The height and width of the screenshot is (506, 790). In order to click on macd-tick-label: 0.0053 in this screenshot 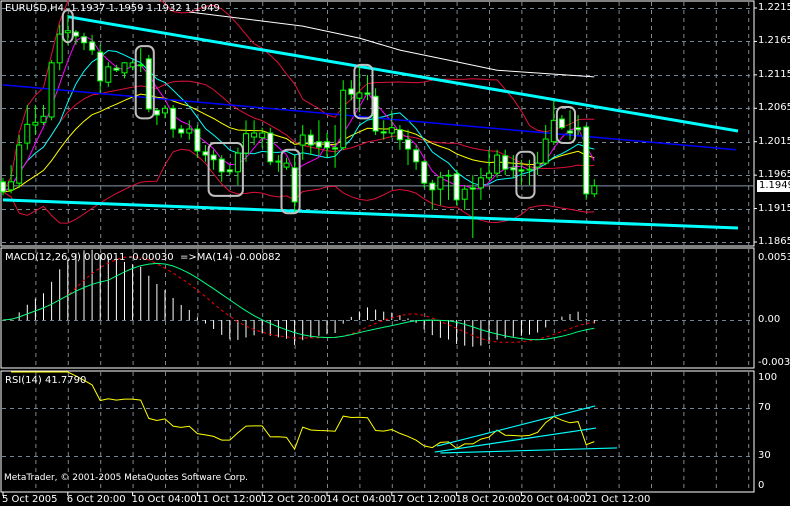, I will do `click(774, 257)`.